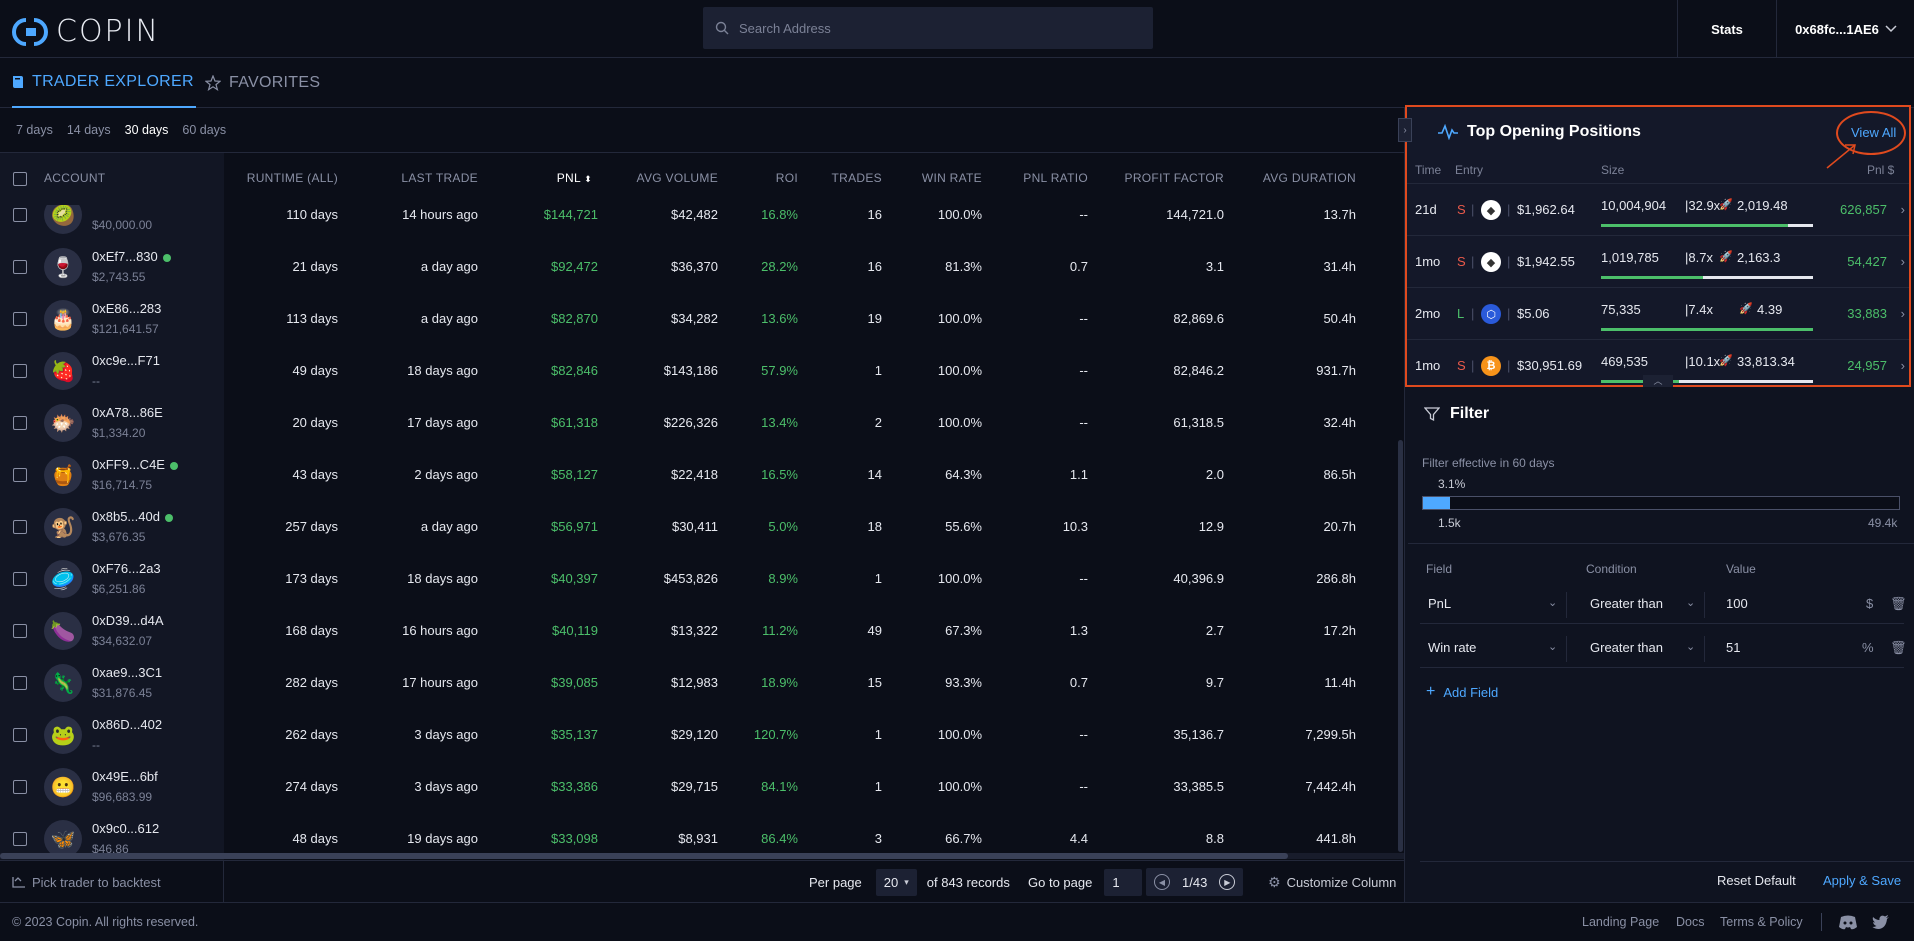 The image size is (1914, 941). I want to click on apply-save-button: Apply & Save, so click(1862, 880).